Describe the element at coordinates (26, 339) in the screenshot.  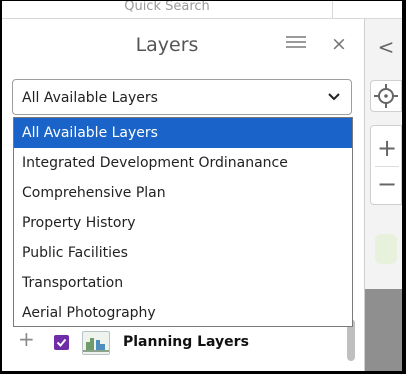
I see `expand-plus-icon: +` at that location.